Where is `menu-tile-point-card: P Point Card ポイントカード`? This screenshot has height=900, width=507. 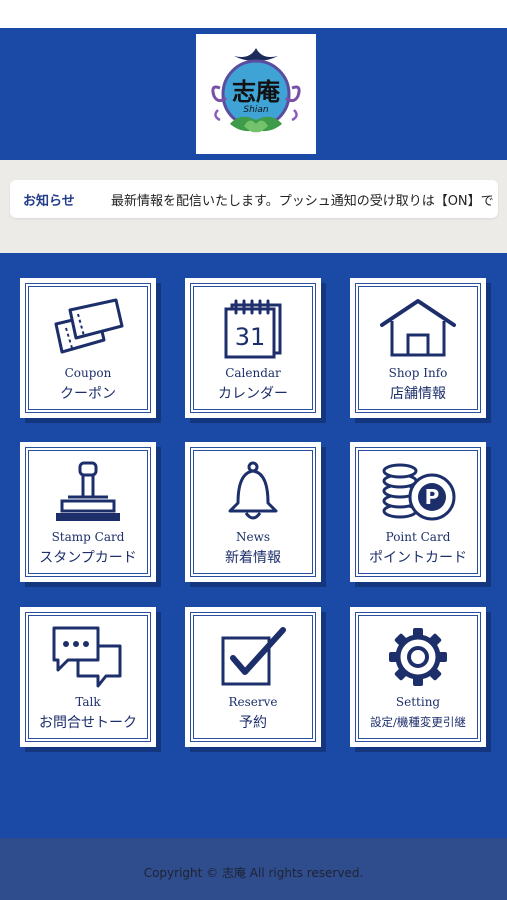
menu-tile-point-card: P Point Card ポイントカード is located at coordinates (418, 512).